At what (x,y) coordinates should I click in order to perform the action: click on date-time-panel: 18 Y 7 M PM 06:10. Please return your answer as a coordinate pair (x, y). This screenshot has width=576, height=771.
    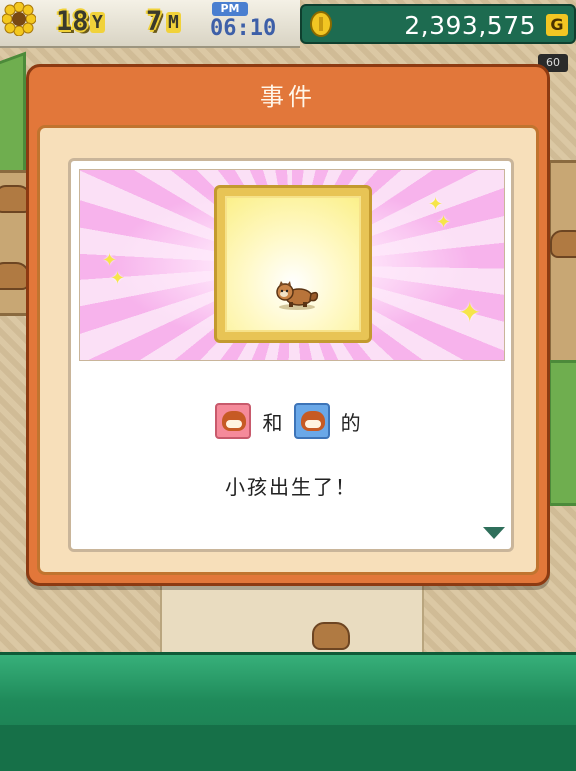
    Looking at the image, I should click on (150, 24).